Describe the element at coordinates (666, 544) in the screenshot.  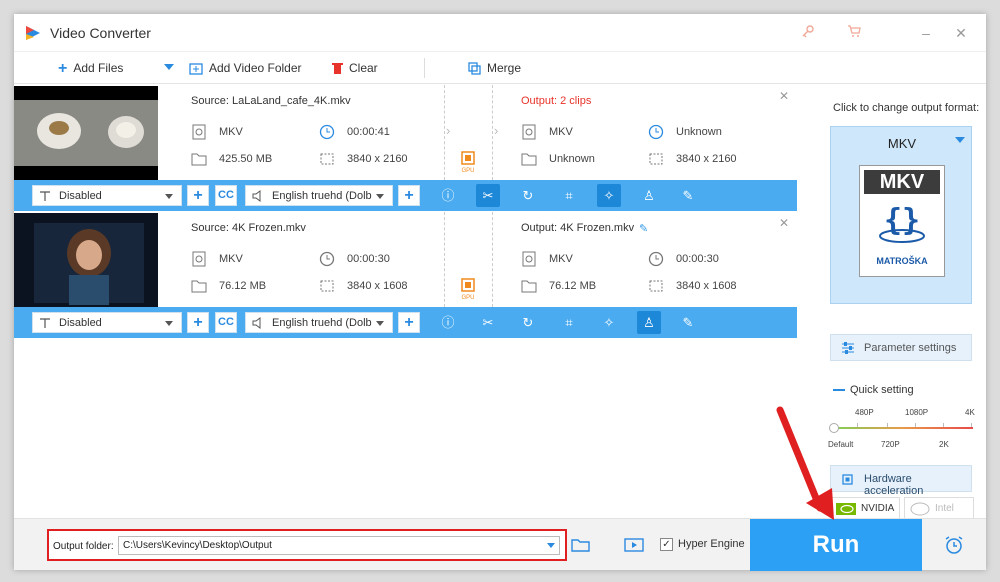
I see `hyper-engine-checkbox: ✓` at that location.